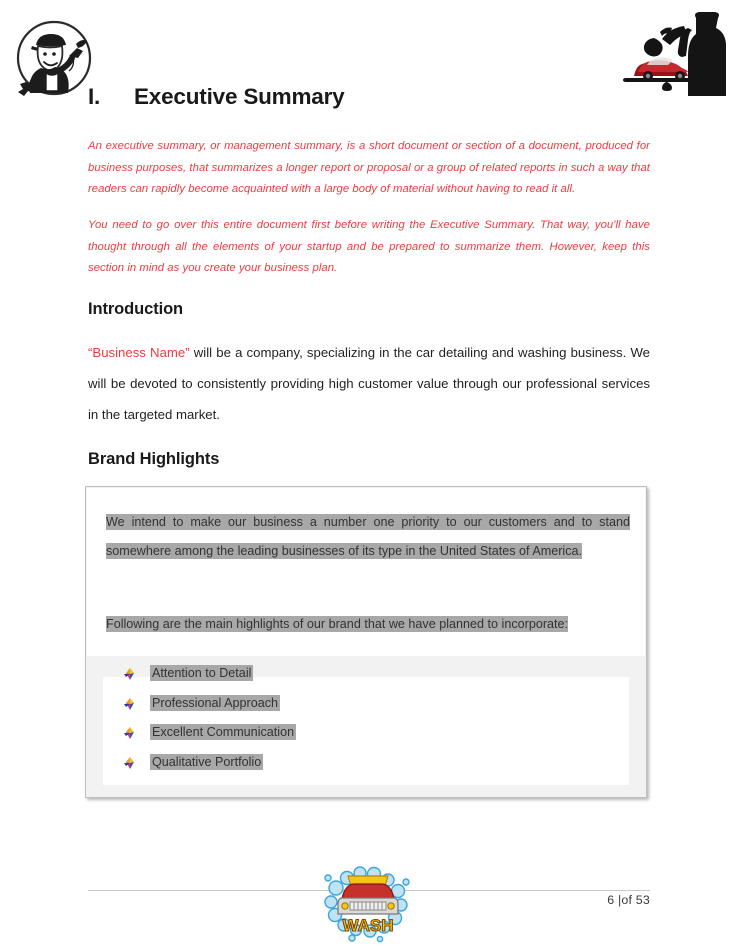 The width and height of the screenshot is (736, 952). I want to click on car-wash-logo: WASH, so click(368, 902).